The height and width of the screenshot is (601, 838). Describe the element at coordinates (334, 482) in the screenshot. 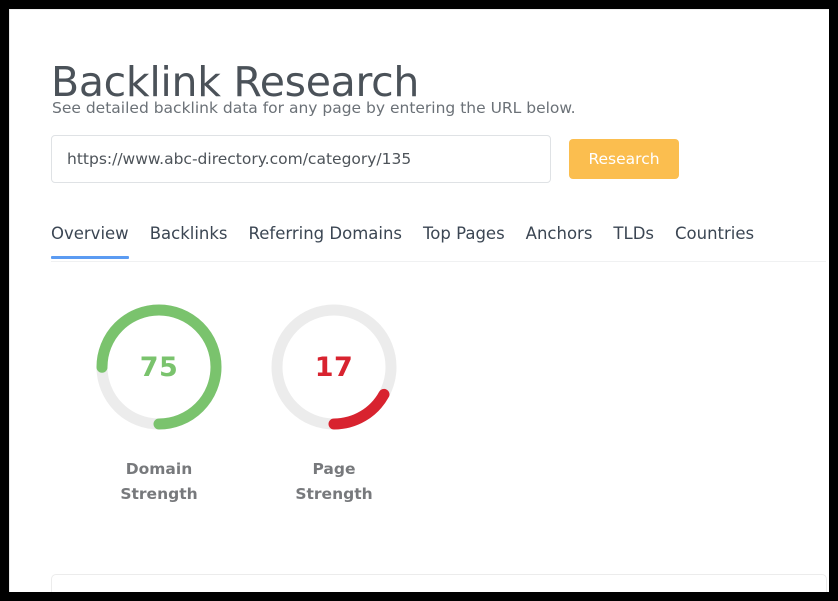

I see `gauge-label: Page Strength` at that location.